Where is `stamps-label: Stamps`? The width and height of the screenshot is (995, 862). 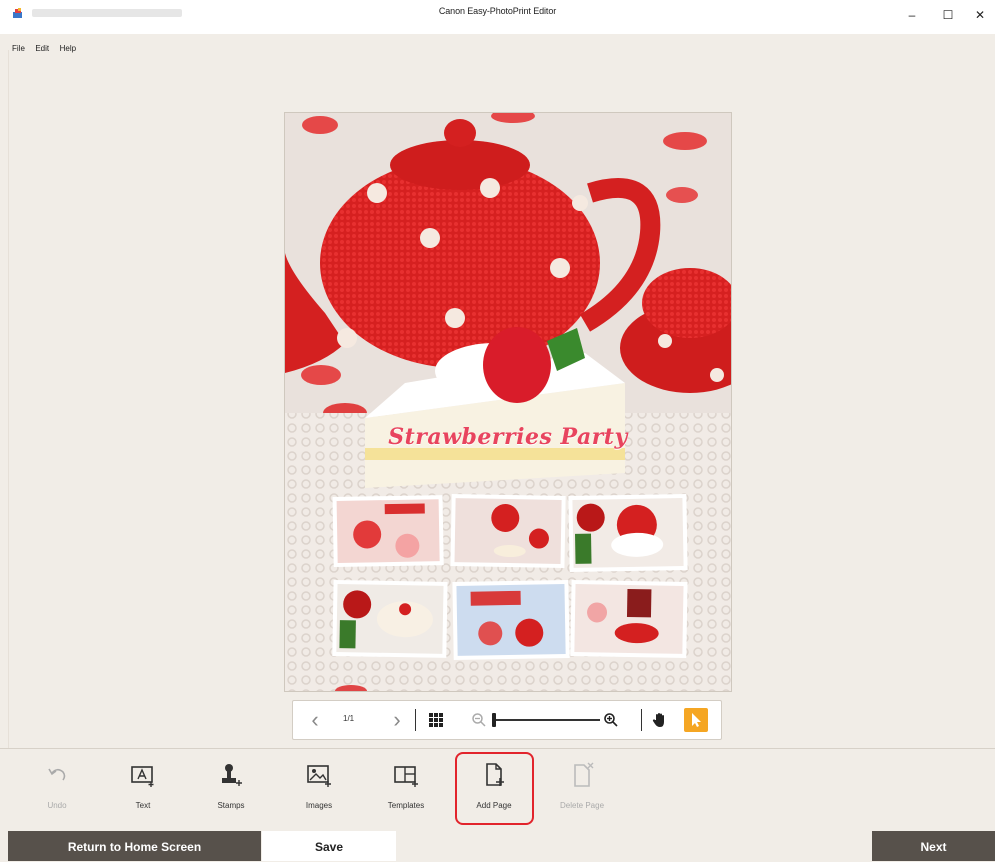
stamps-label: Stamps is located at coordinates (231, 805).